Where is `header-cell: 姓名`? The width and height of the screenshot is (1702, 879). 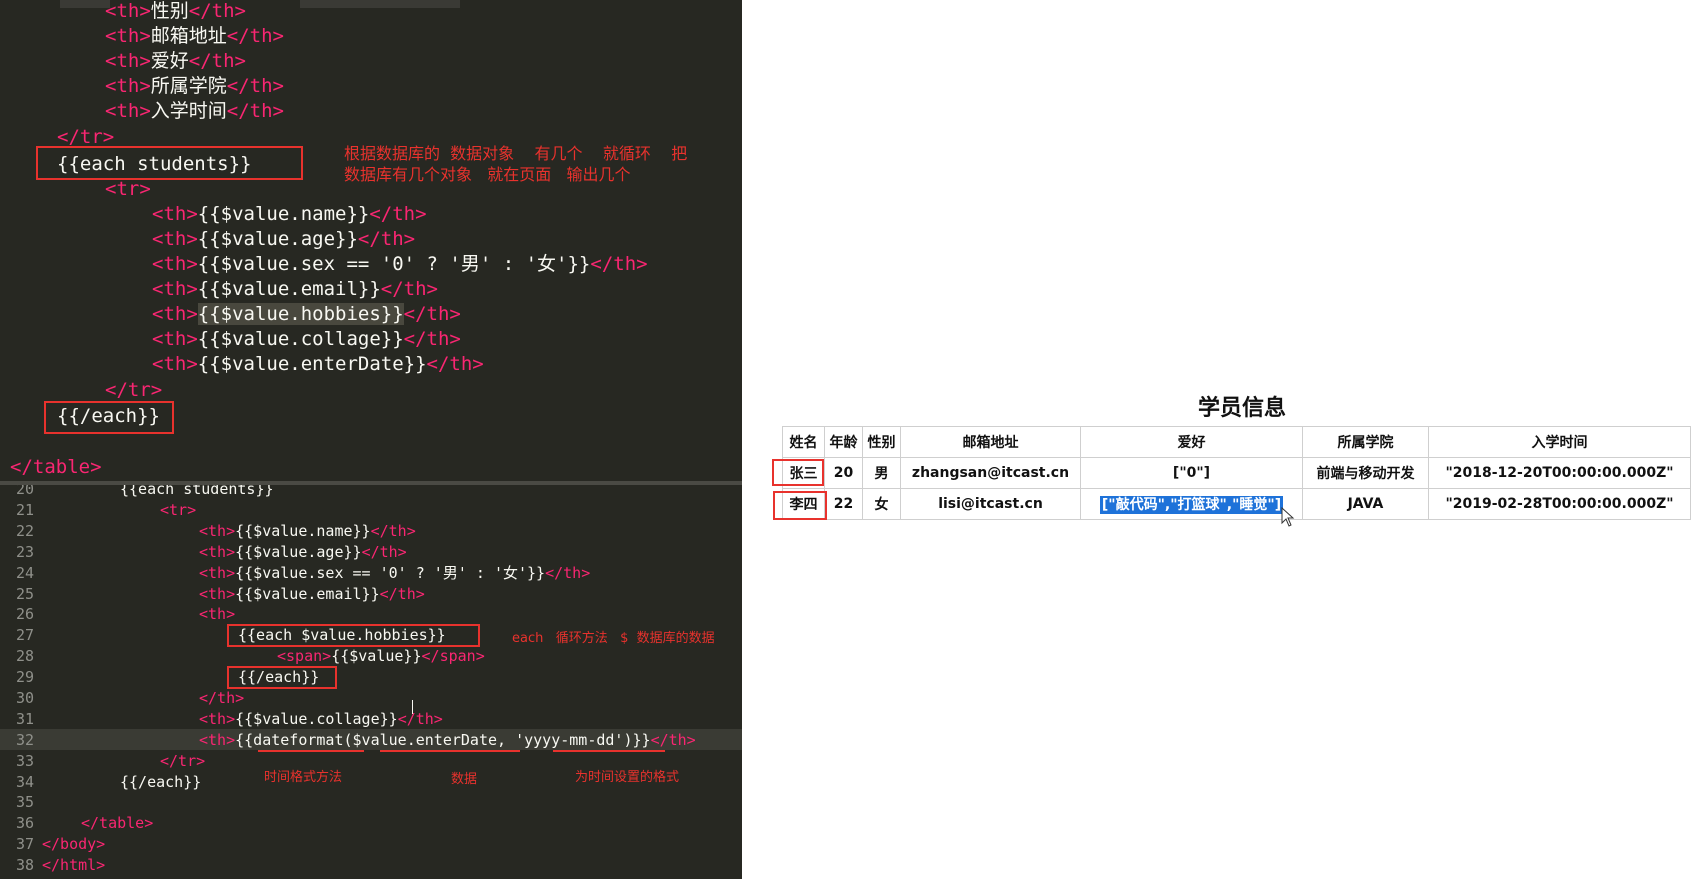 header-cell: 姓名 is located at coordinates (803, 442).